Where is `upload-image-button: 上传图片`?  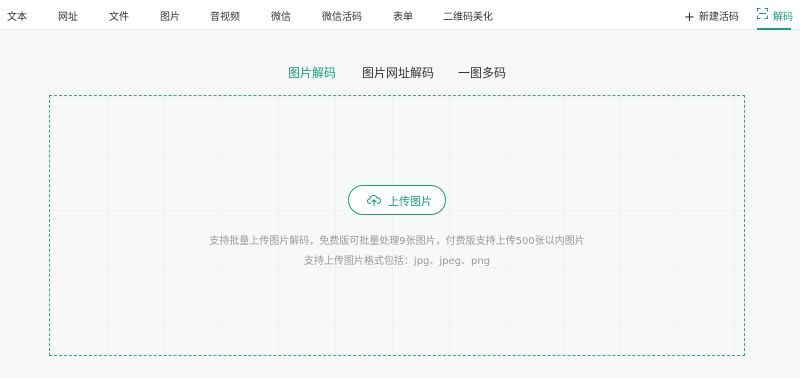
upload-image-button: 上传图片 is located at coordinates (397, 200).